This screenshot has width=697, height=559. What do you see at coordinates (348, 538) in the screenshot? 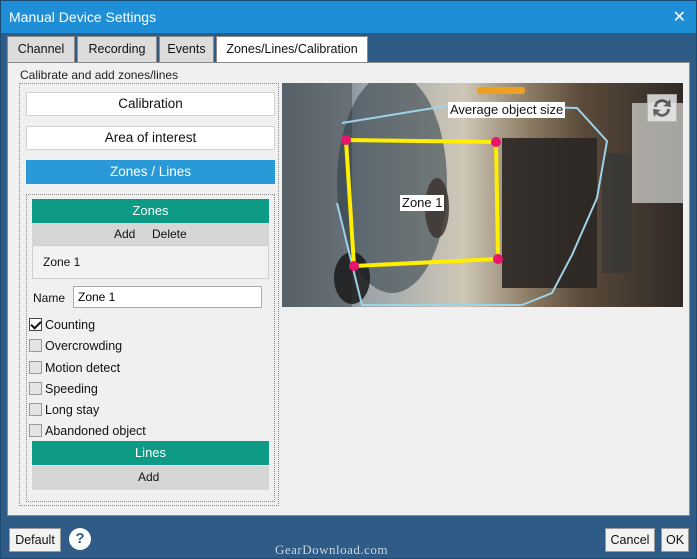
I see `bottom-bar: Default ? GearDownload.com Cancel OK` at bounding box center [348, 538].